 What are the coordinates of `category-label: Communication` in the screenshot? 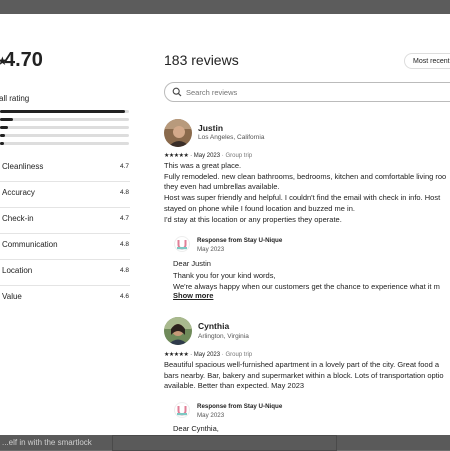 It's located at (30, 244).